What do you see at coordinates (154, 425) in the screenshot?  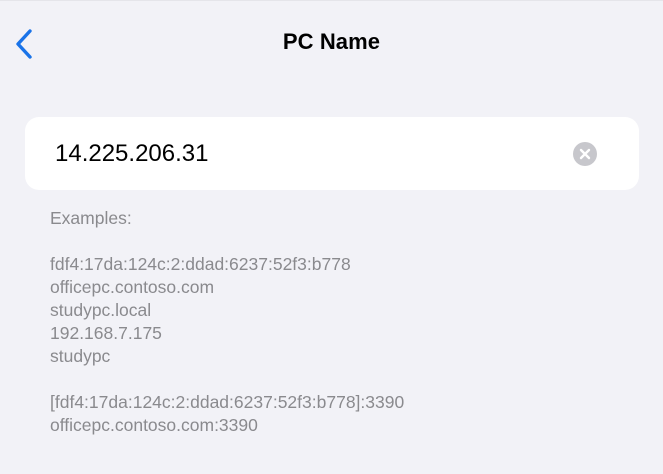 I see `example-item: officepc.contoso.com:3390` at bounding box center [154, 425].